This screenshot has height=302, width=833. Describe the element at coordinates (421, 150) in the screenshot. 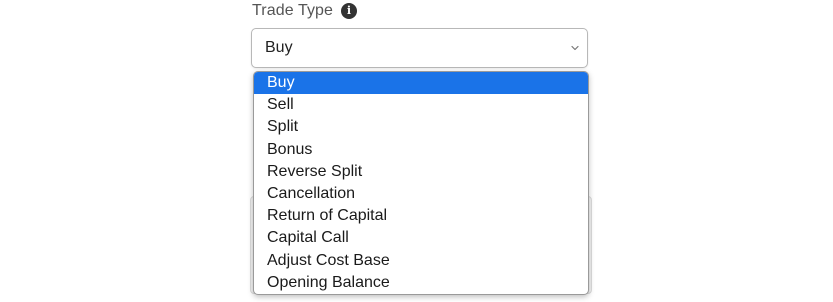

I see `option-bonus: Bonus` at that location.